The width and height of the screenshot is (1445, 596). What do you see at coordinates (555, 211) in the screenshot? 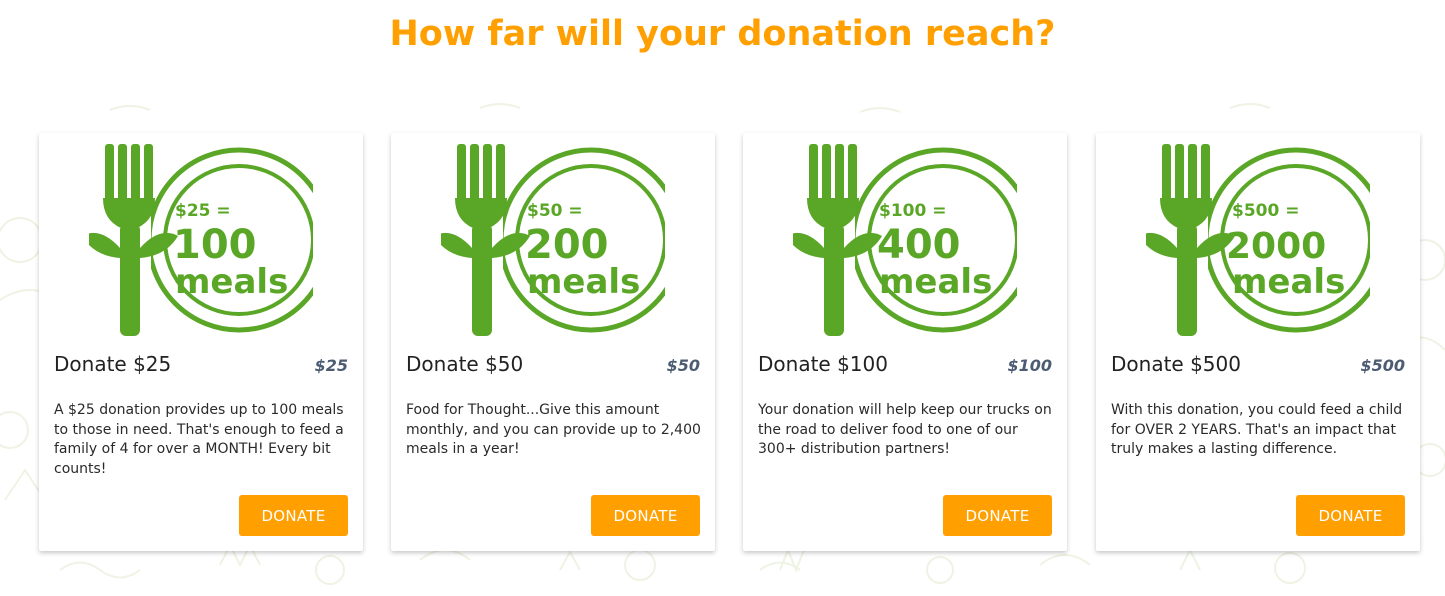
I see `meals-amount: $50 =` at bounding box center [555, 211].